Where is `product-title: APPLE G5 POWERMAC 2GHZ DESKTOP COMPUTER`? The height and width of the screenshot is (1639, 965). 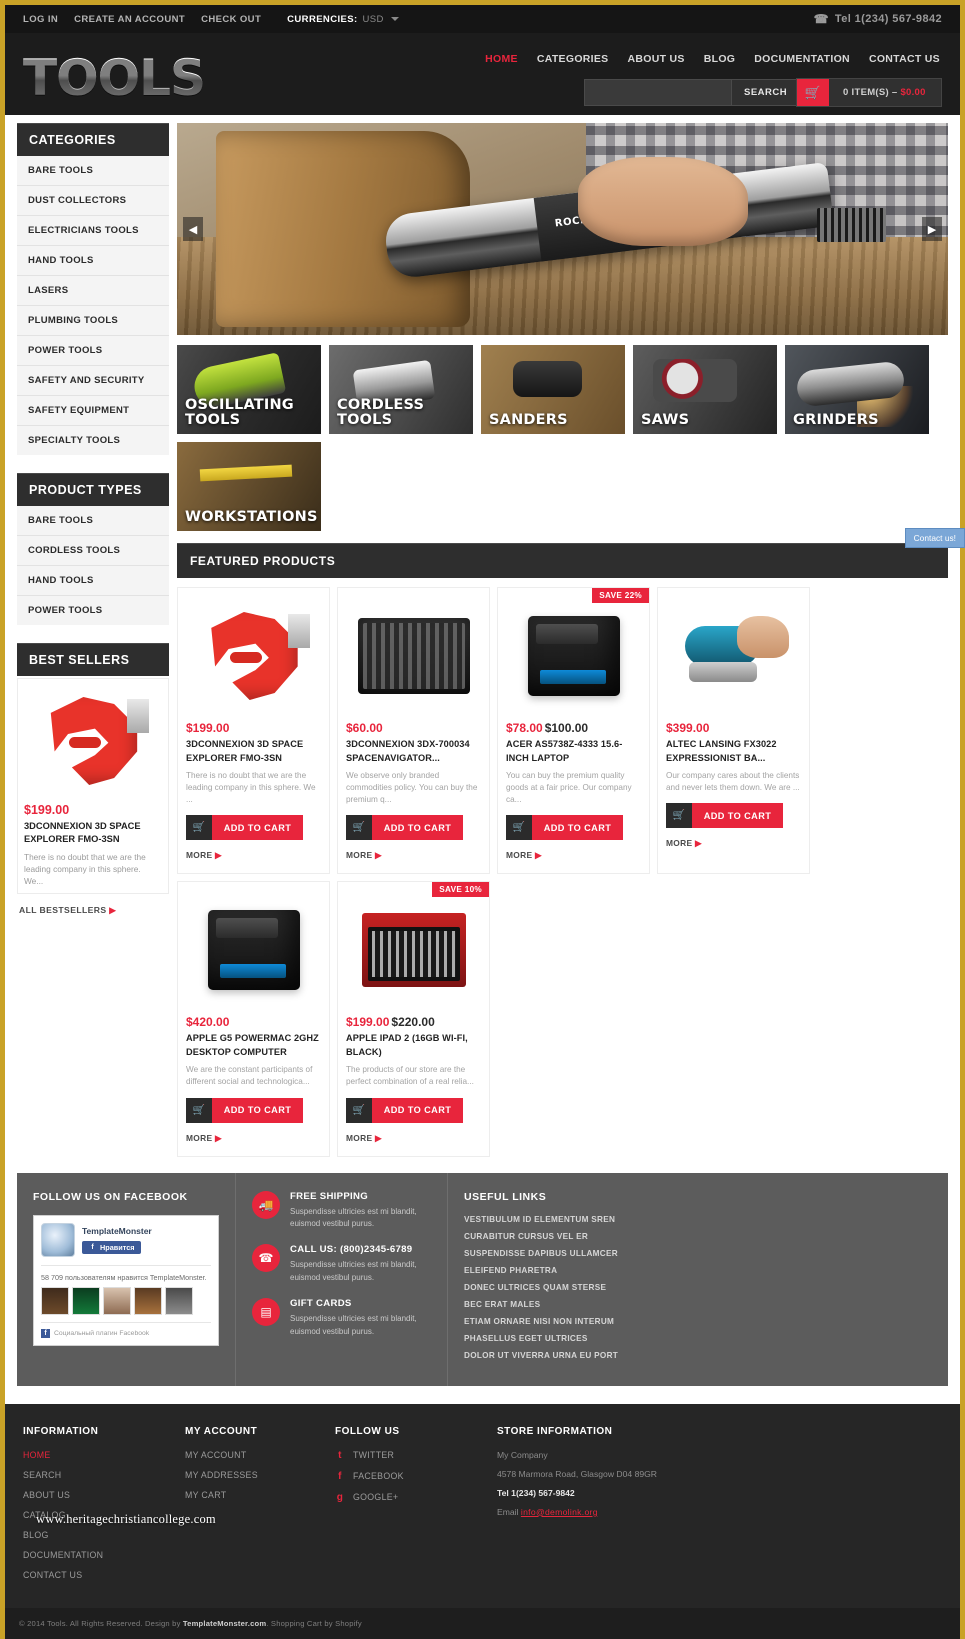
product-title: APPLE G5 POWERMAC 2GHZ DESKTOP COMPUTER is located at coordinates (253, 1046).